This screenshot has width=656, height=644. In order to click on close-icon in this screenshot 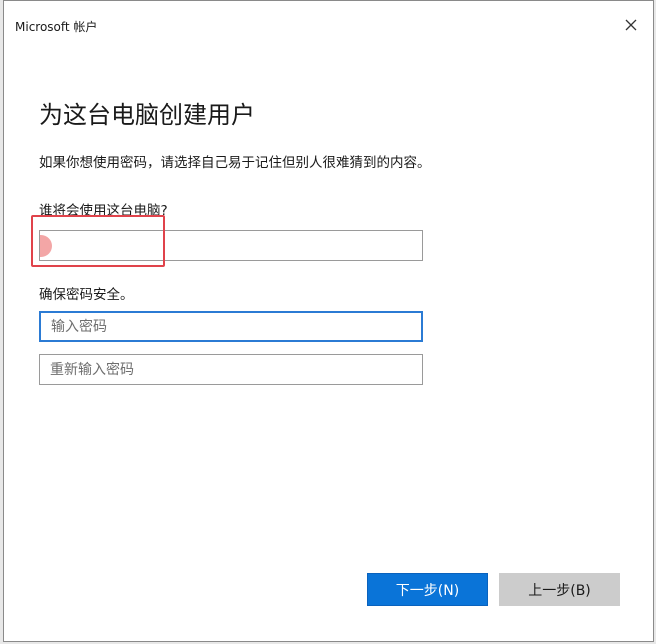, I will do `click(631, 25)`.